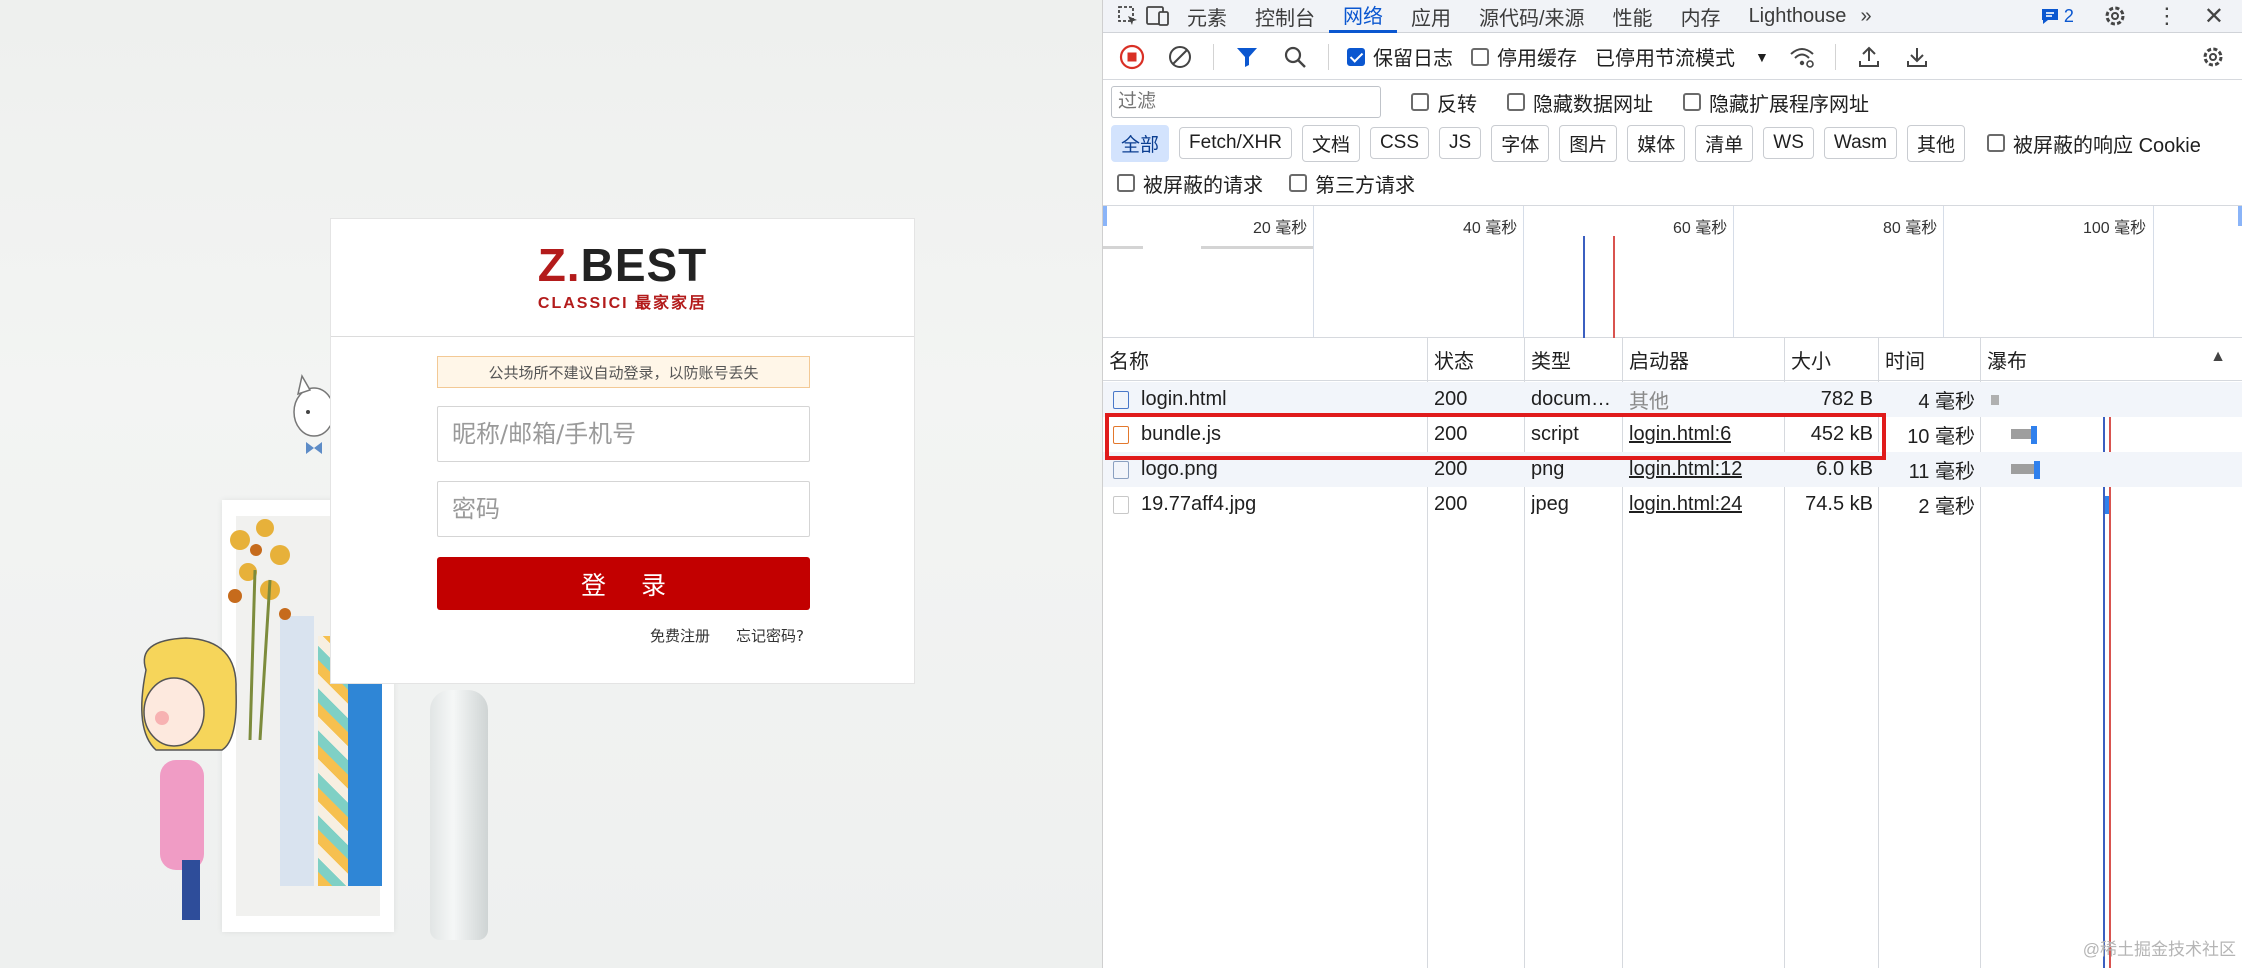 This screenshot has height=968, width=2242. Describe the element at coordinates (1121, 504) in the screenshot. I see `image-icon` at that location.